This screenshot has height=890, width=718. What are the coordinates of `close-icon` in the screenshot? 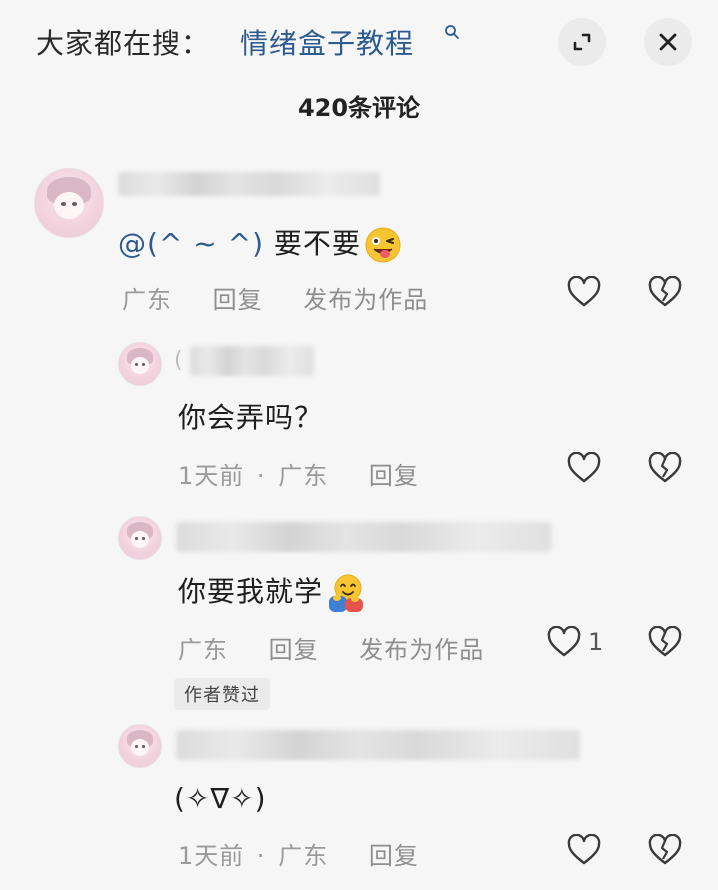 It's located at (668, 42).